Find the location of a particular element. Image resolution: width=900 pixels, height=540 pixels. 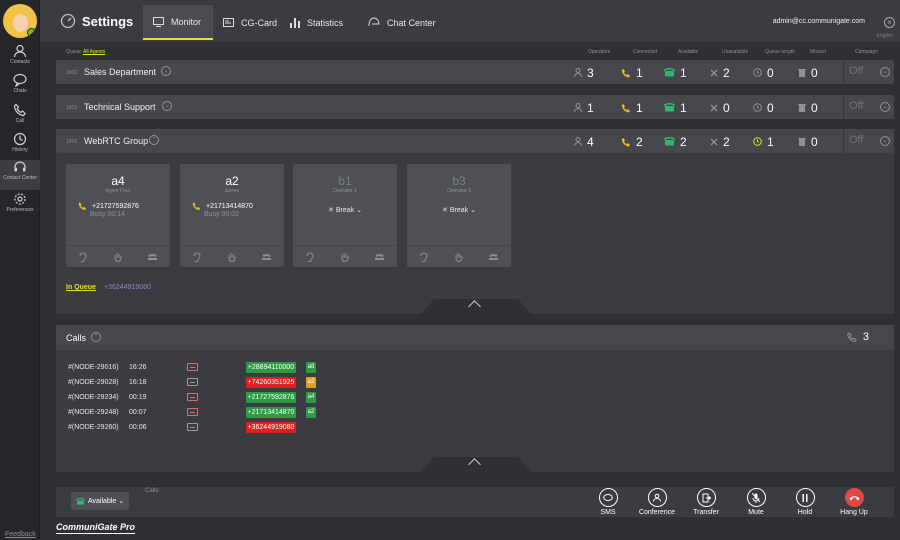

call-node-id: #(NODE-29248) is located at coordinates (93, 412).